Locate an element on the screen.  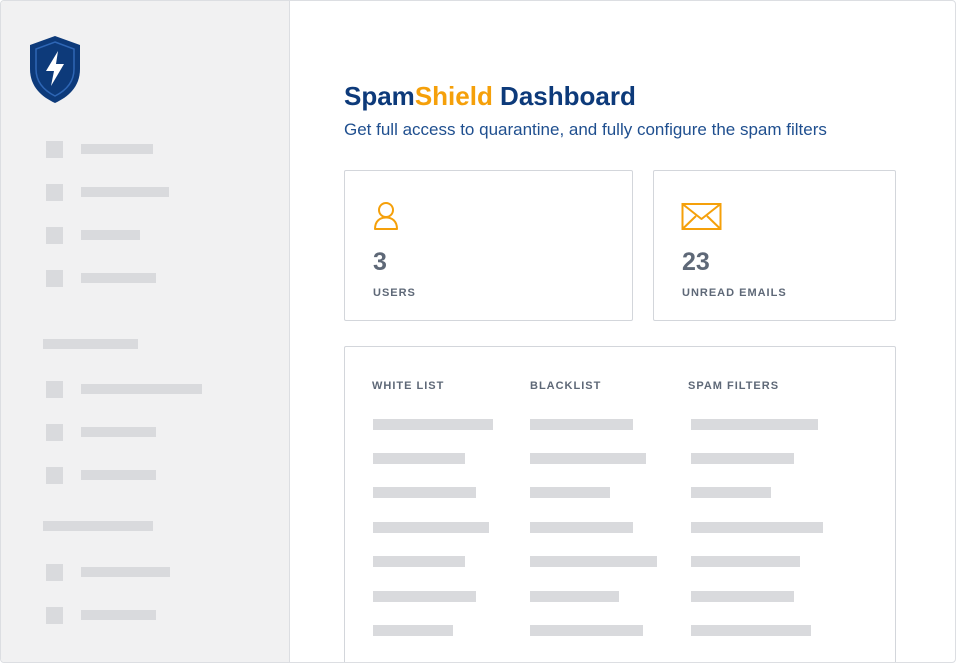
column-header-white-list: WHITE LIST is located at coordinates (408, 386).